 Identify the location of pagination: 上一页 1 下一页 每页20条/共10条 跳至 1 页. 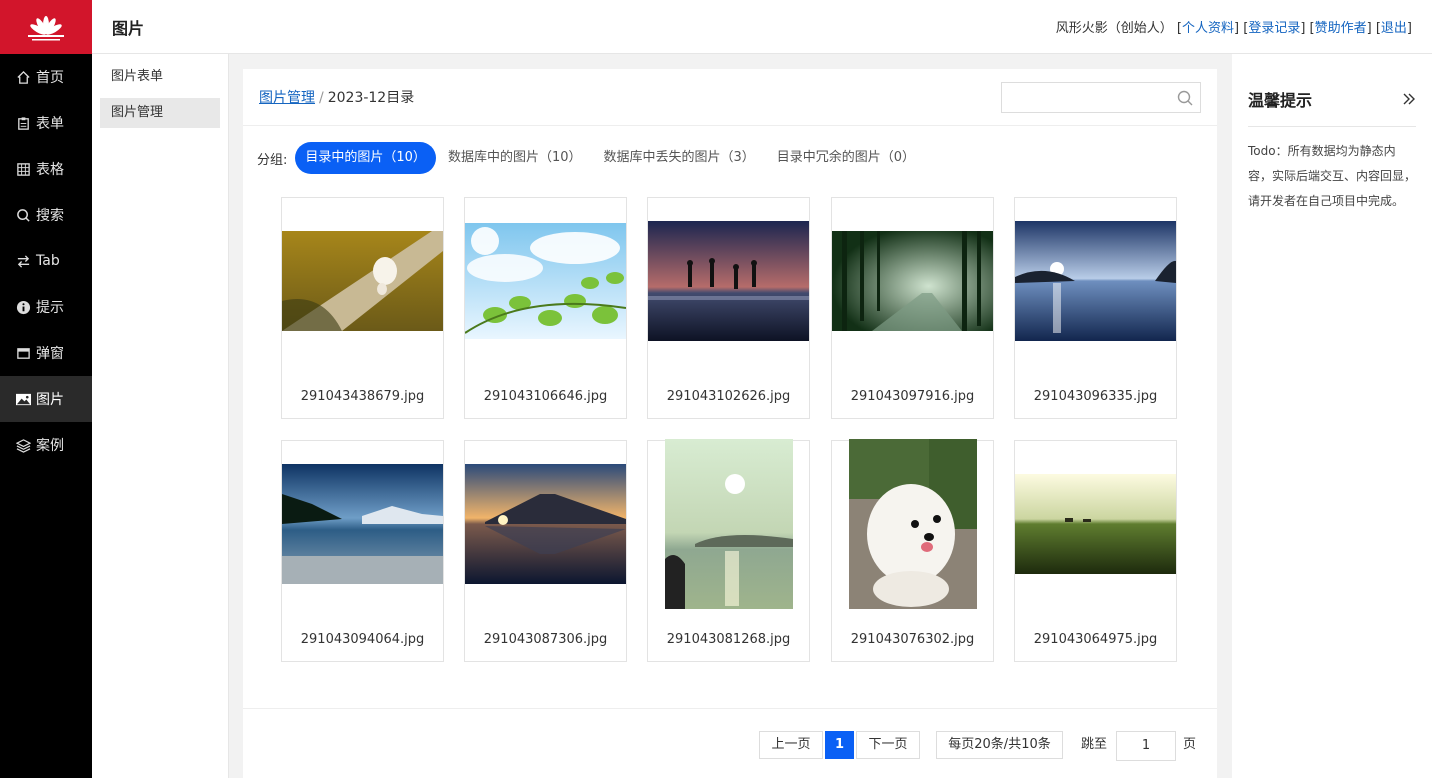
(730, 743).